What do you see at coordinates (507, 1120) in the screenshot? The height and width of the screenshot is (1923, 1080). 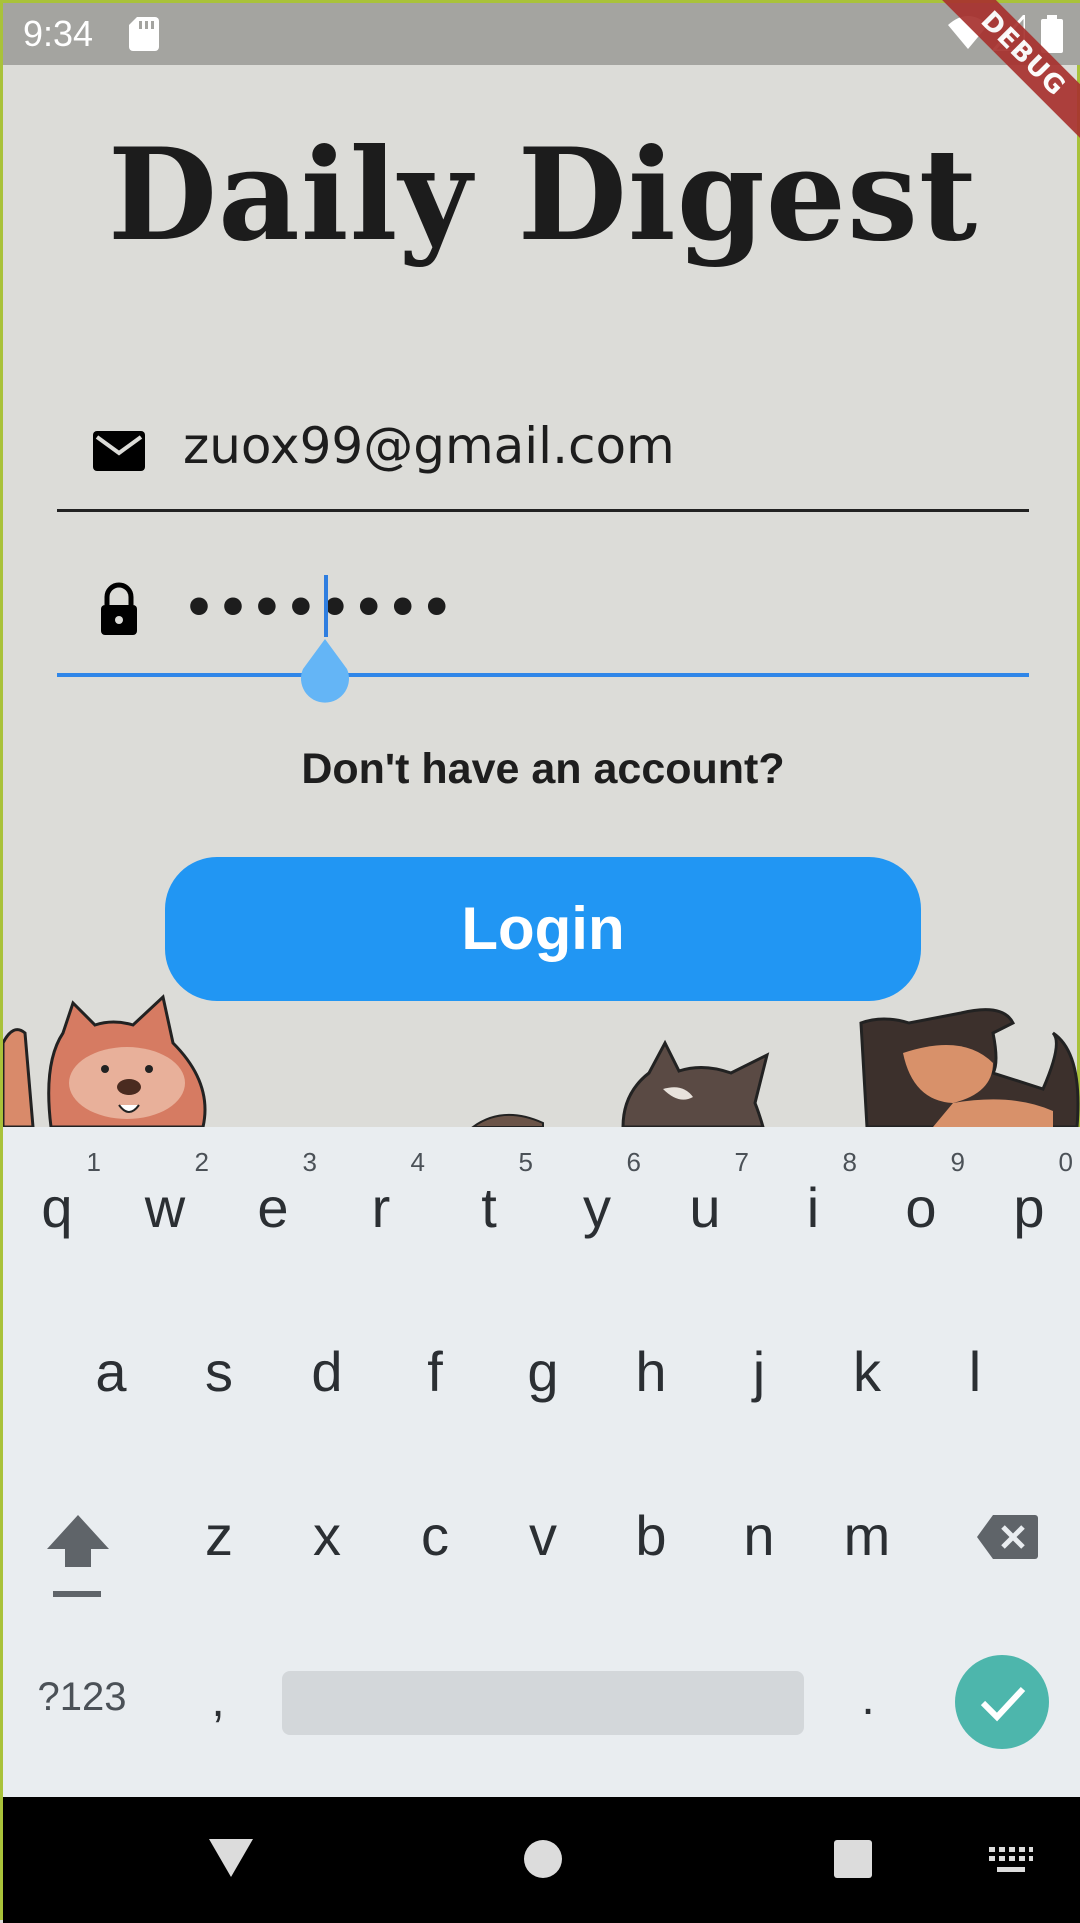 I see `dog-ear-icon` at bounding box center [507, 1120].